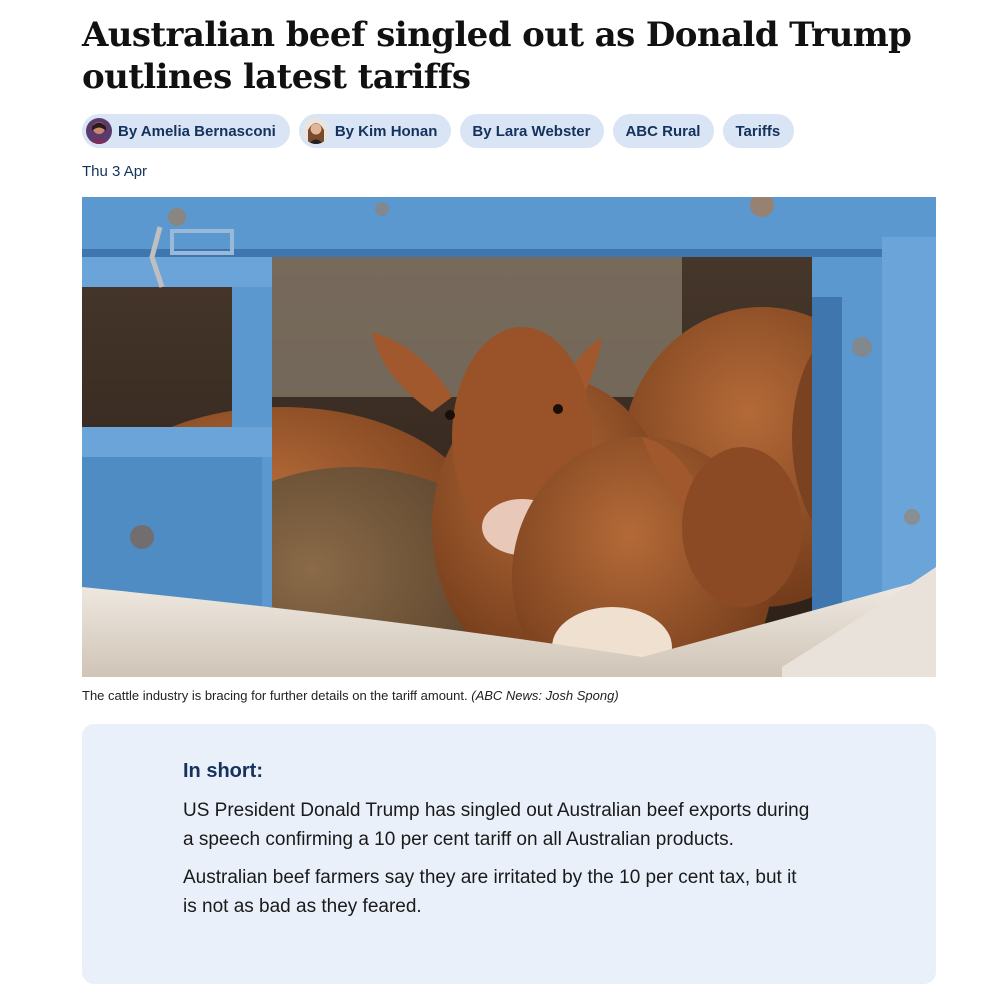  What do you see at coordinates (197, 131) in the screenshot?
I see `author-name: By Amelia Bernasconi` at bounding box center [197, 131].